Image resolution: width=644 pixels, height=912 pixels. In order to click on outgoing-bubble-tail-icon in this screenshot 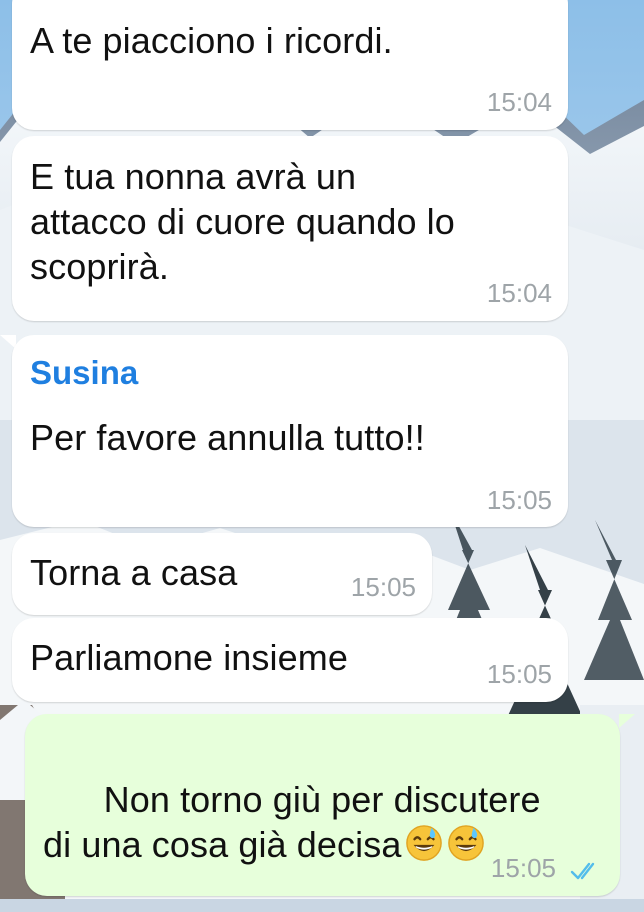, I will do `click(627, 721)`.